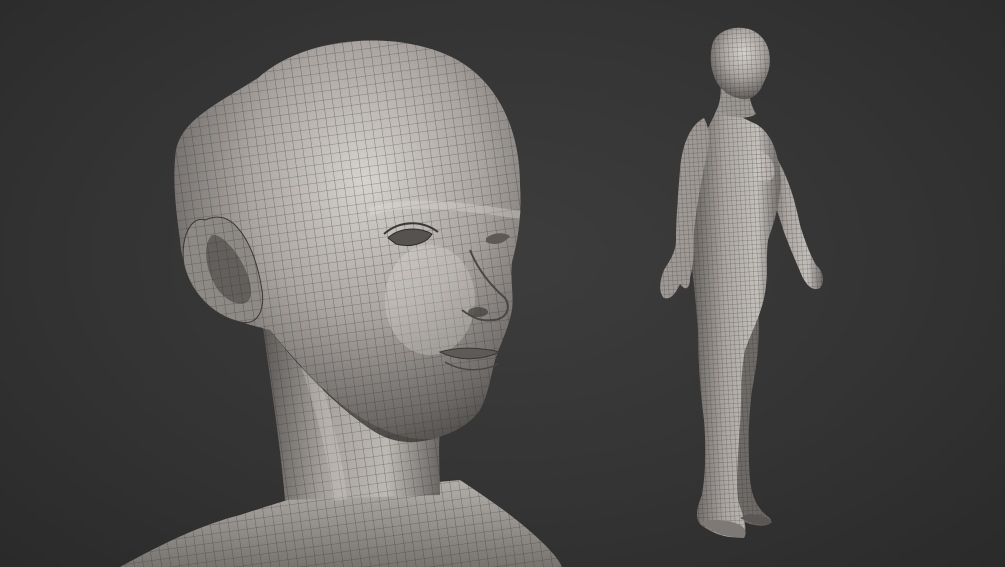  What do you see at coordinates (741, 282) in the screenshot?
I see `full-body-view` at bounding box center [741, 282].